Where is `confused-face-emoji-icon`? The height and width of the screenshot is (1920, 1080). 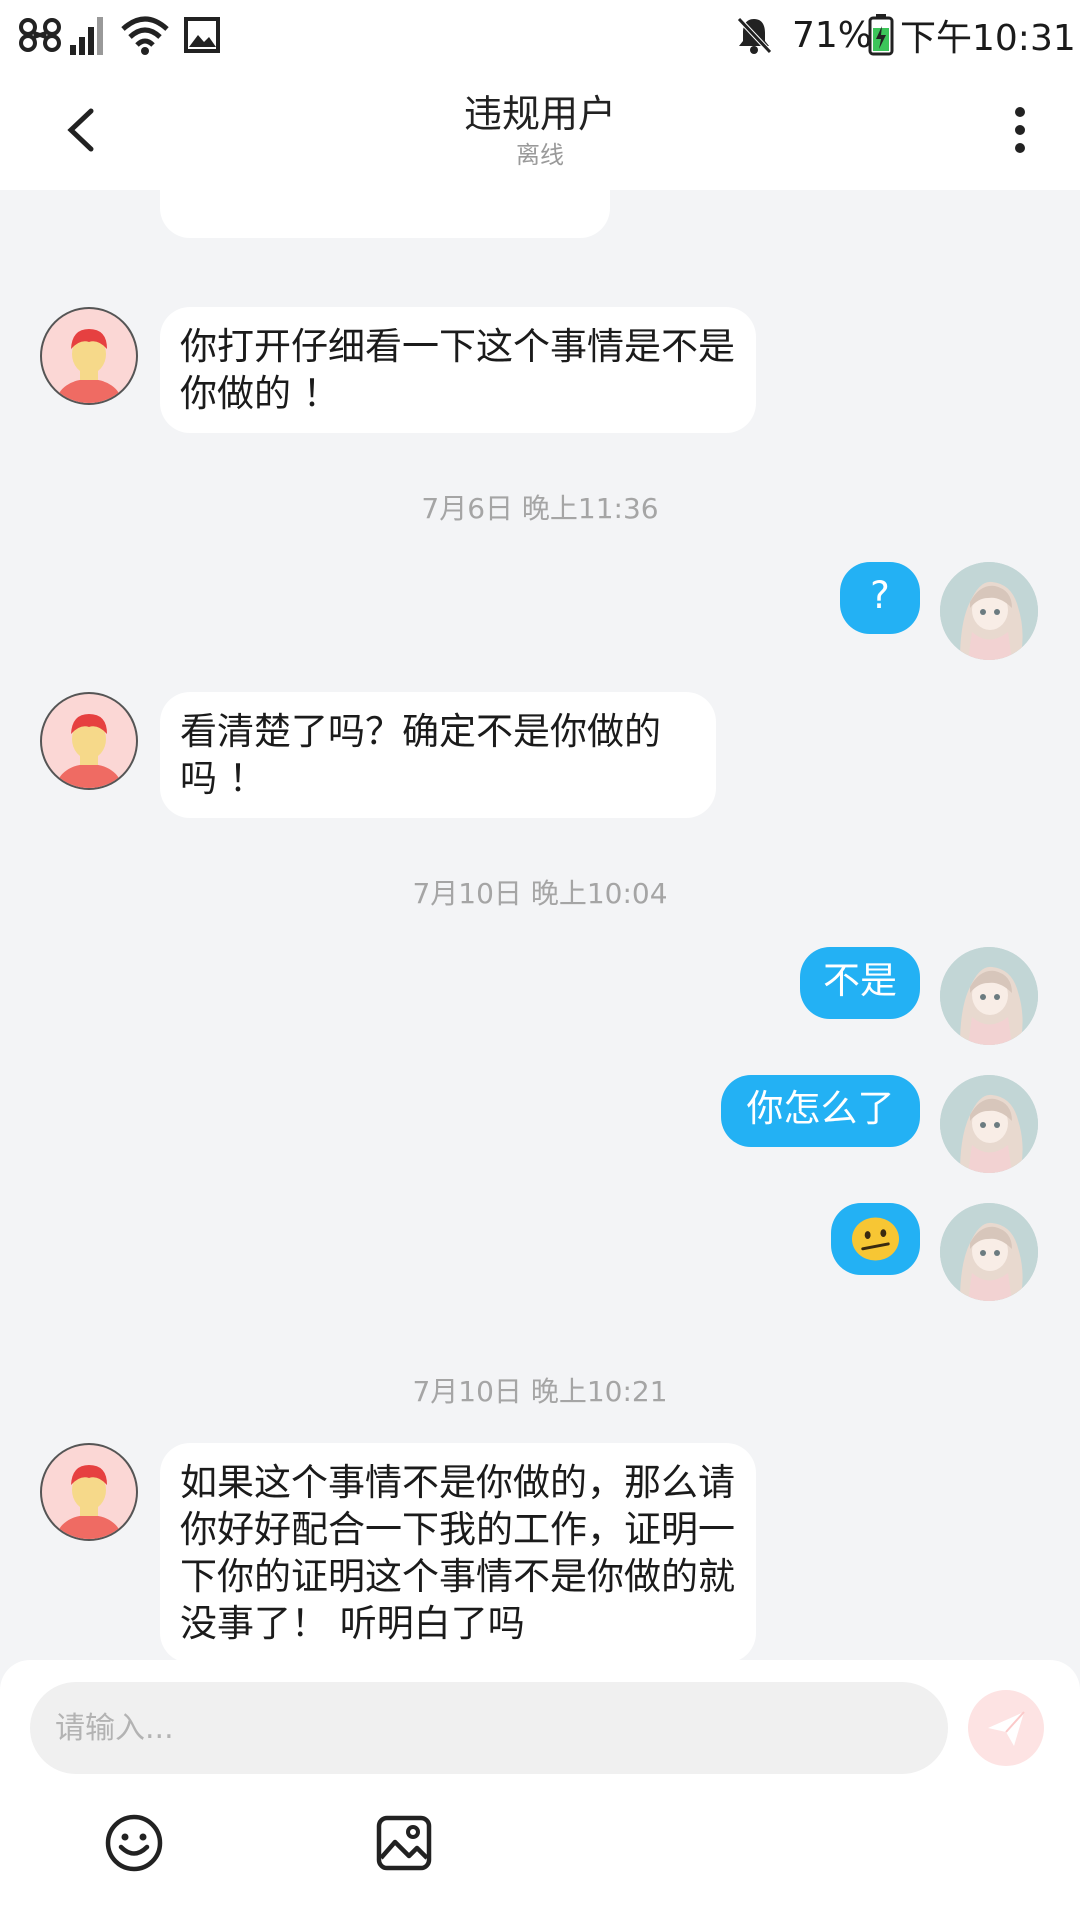
confused-face-emoji-icon is located at coordinates (875, 1239).